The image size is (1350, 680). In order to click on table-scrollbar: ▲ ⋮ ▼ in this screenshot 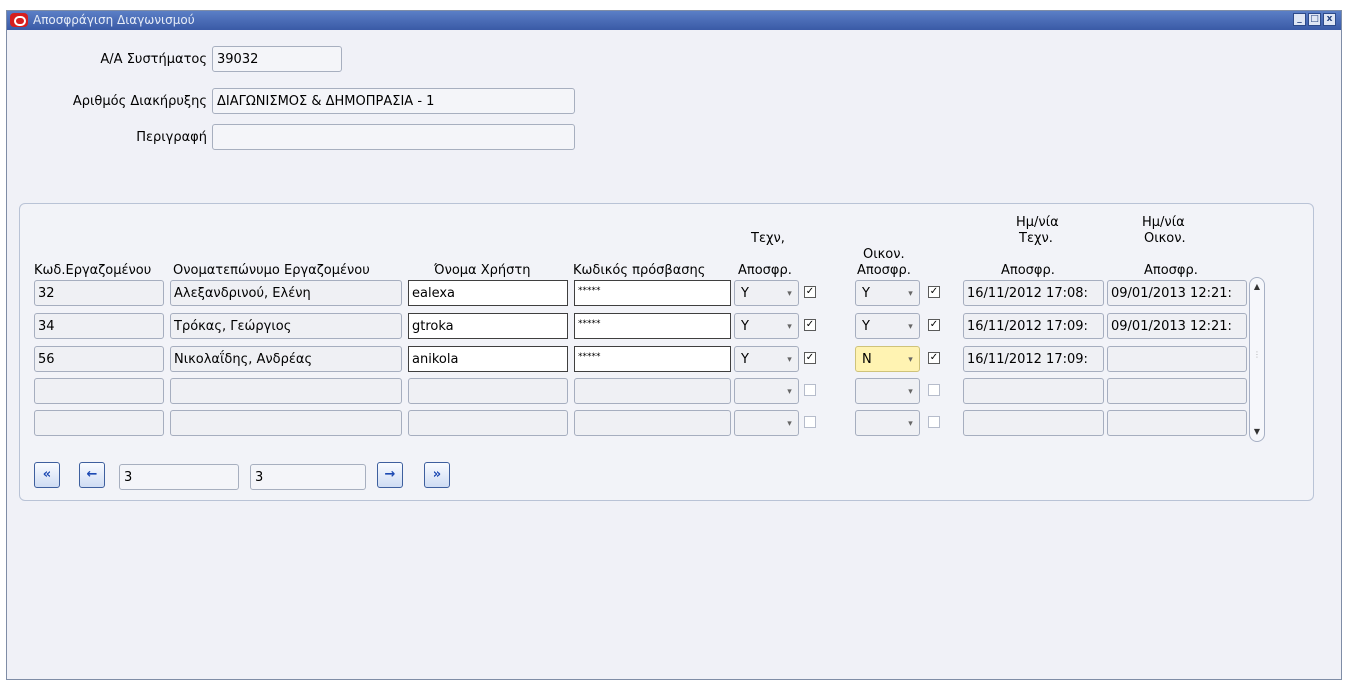, I will do `click(1257, 359)`.